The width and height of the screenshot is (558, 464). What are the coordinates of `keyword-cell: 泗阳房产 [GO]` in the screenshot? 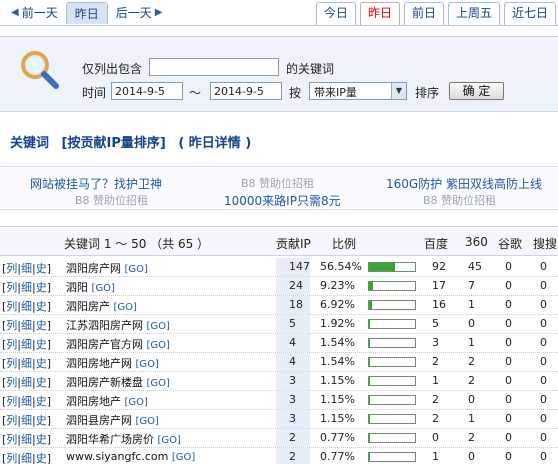 It's located at (101, 306).